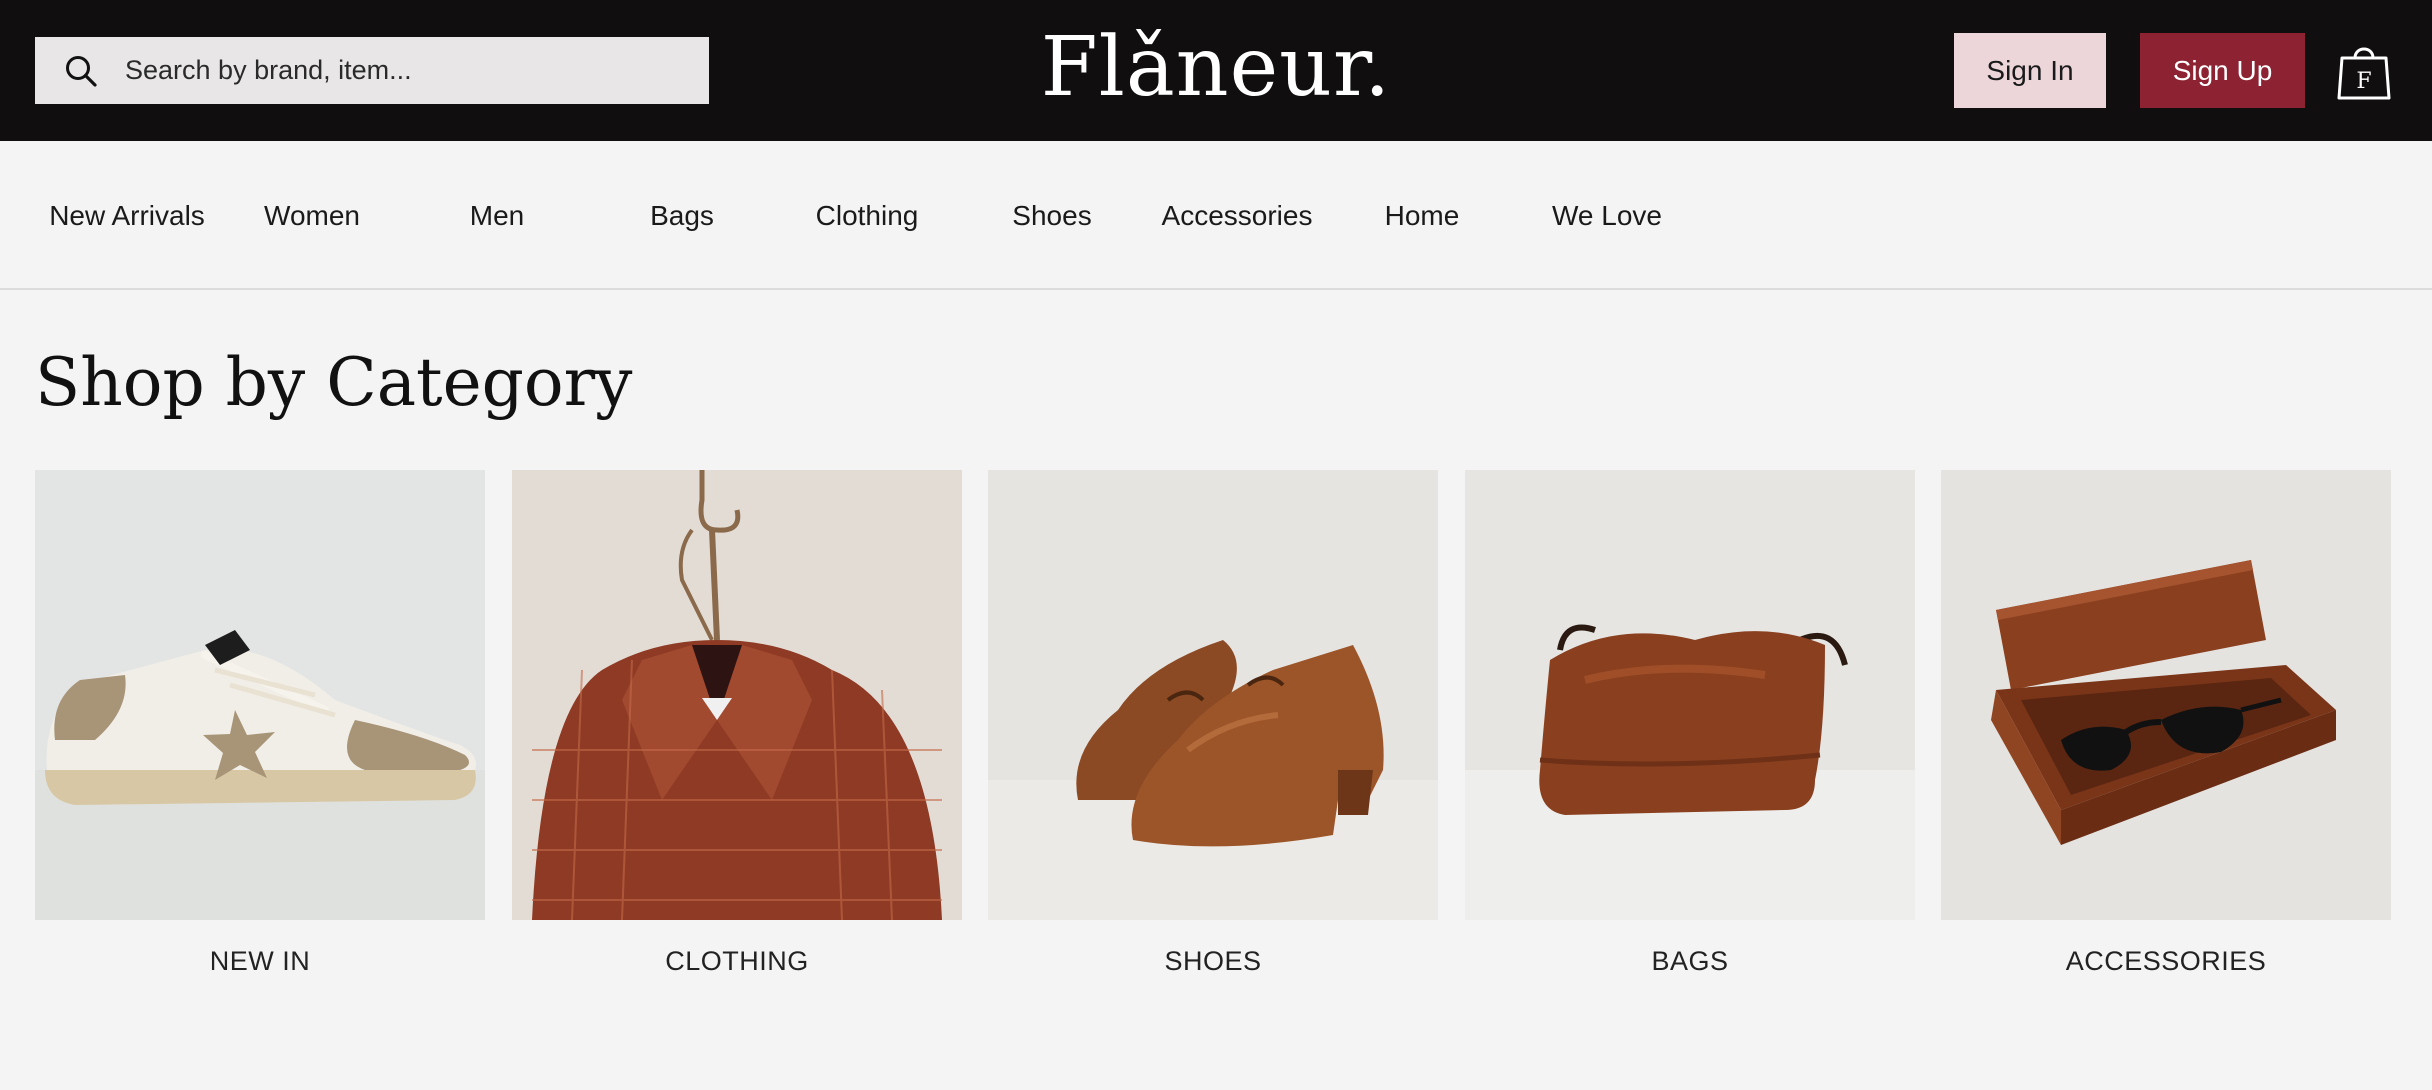 The image size is (2432, 1090). Describe the element at coordinates (2030, 70) in the screenshot. I see `sign-in-button: Sign In` at that location.